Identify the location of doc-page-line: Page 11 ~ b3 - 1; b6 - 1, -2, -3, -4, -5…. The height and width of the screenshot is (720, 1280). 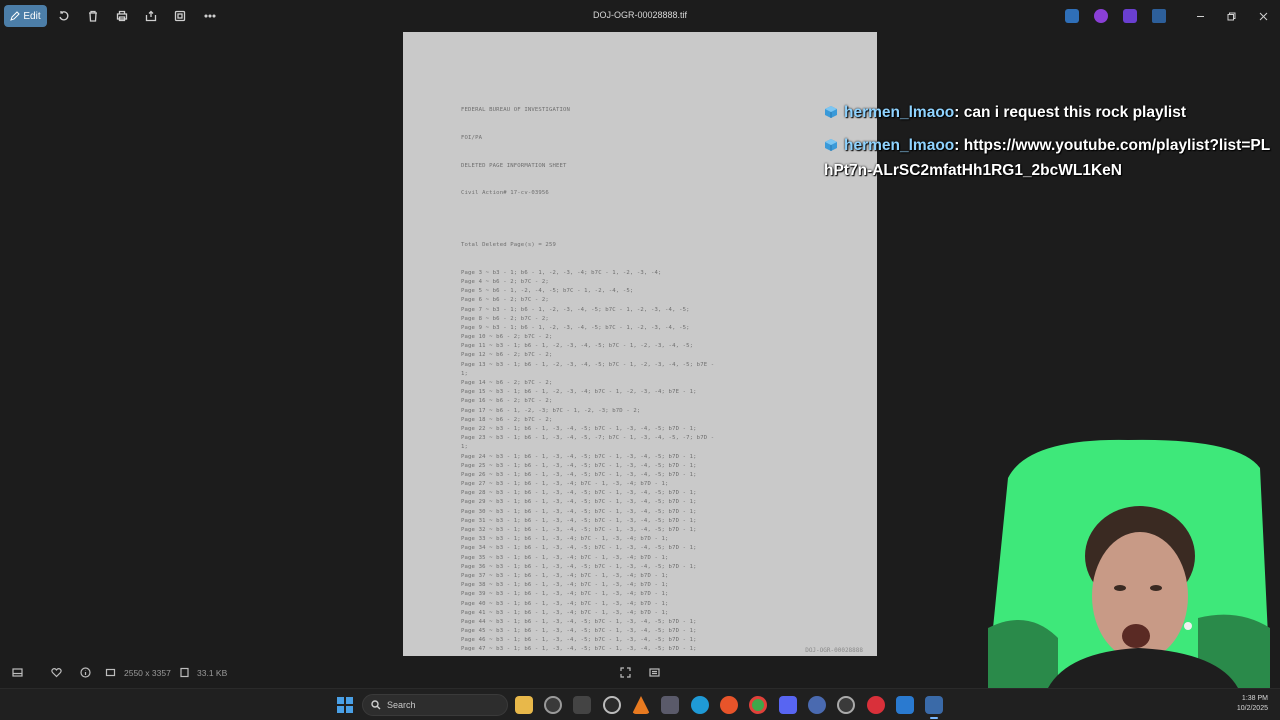
(577, 346).